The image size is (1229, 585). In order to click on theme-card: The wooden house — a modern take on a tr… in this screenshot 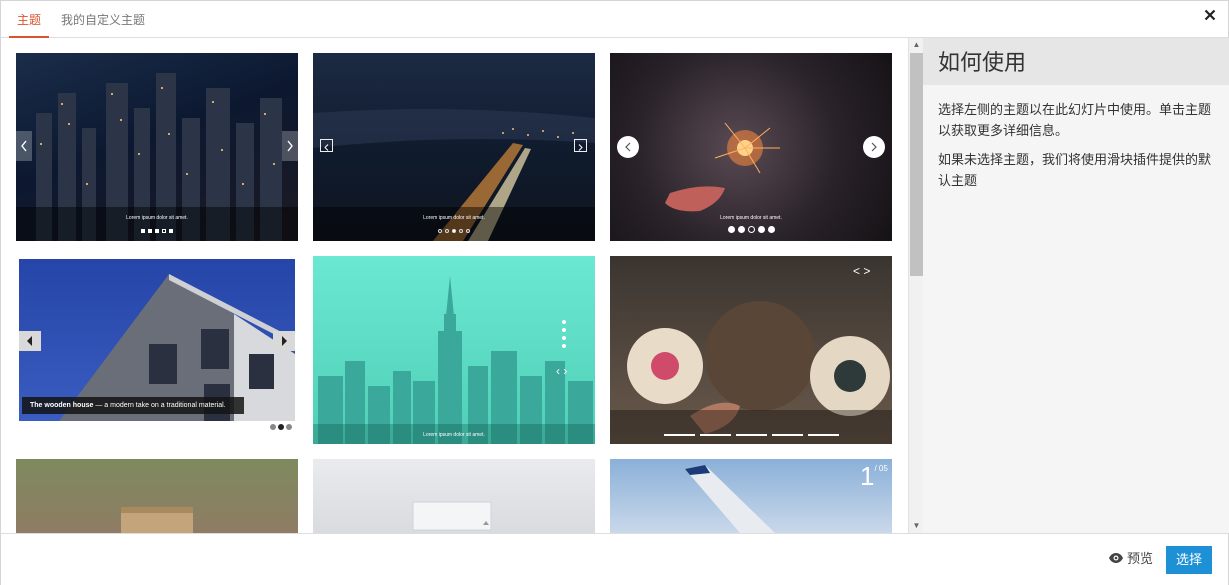, I will do `click(157, 350)`.